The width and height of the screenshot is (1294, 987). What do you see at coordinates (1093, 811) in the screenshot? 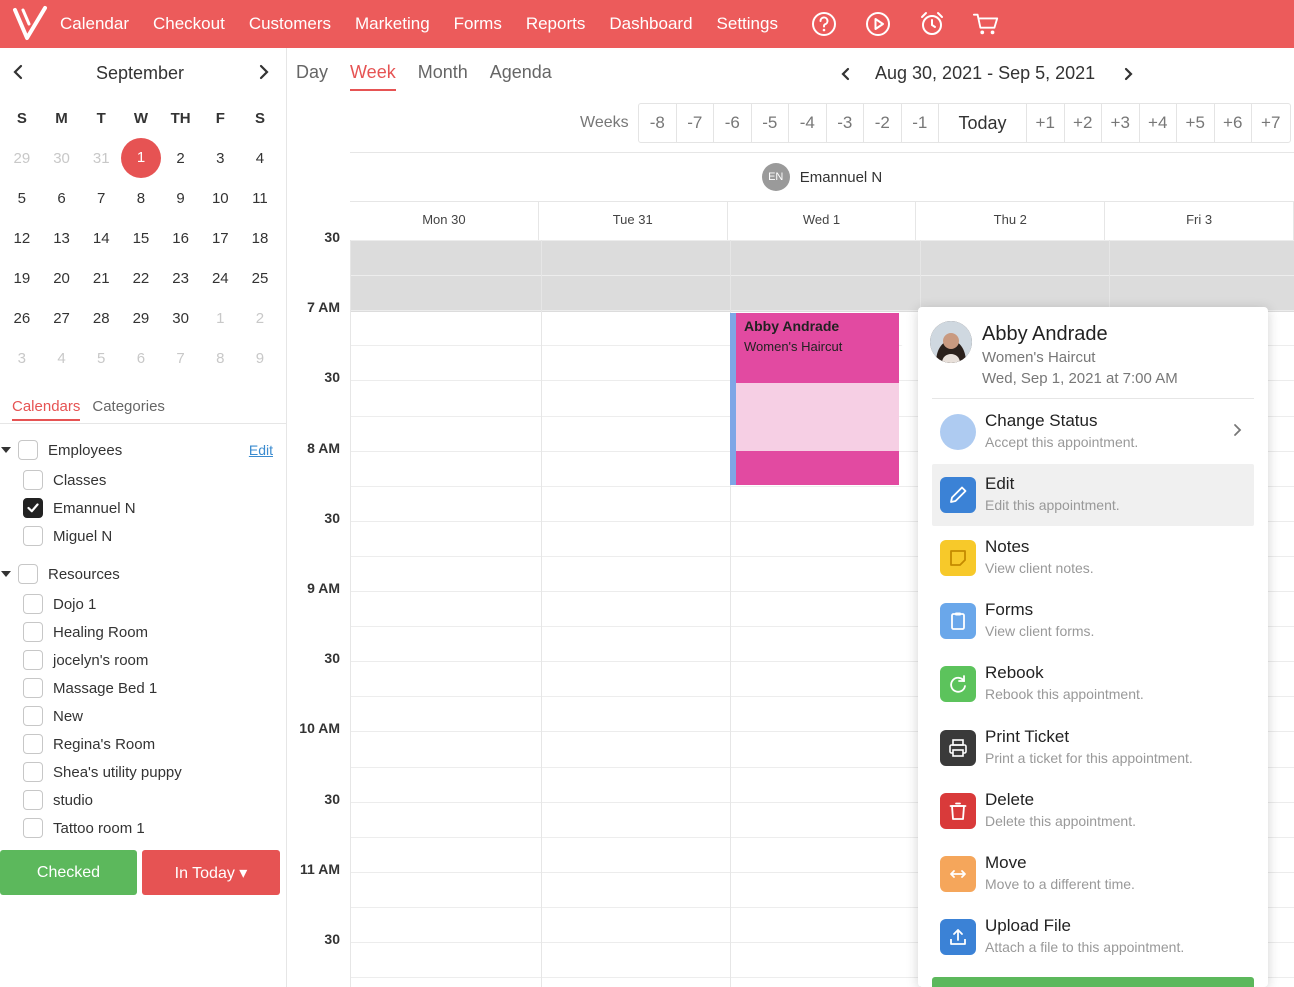
I see `action-delete: Delete Delete this appointment.` at bounding box center [1093, 811].